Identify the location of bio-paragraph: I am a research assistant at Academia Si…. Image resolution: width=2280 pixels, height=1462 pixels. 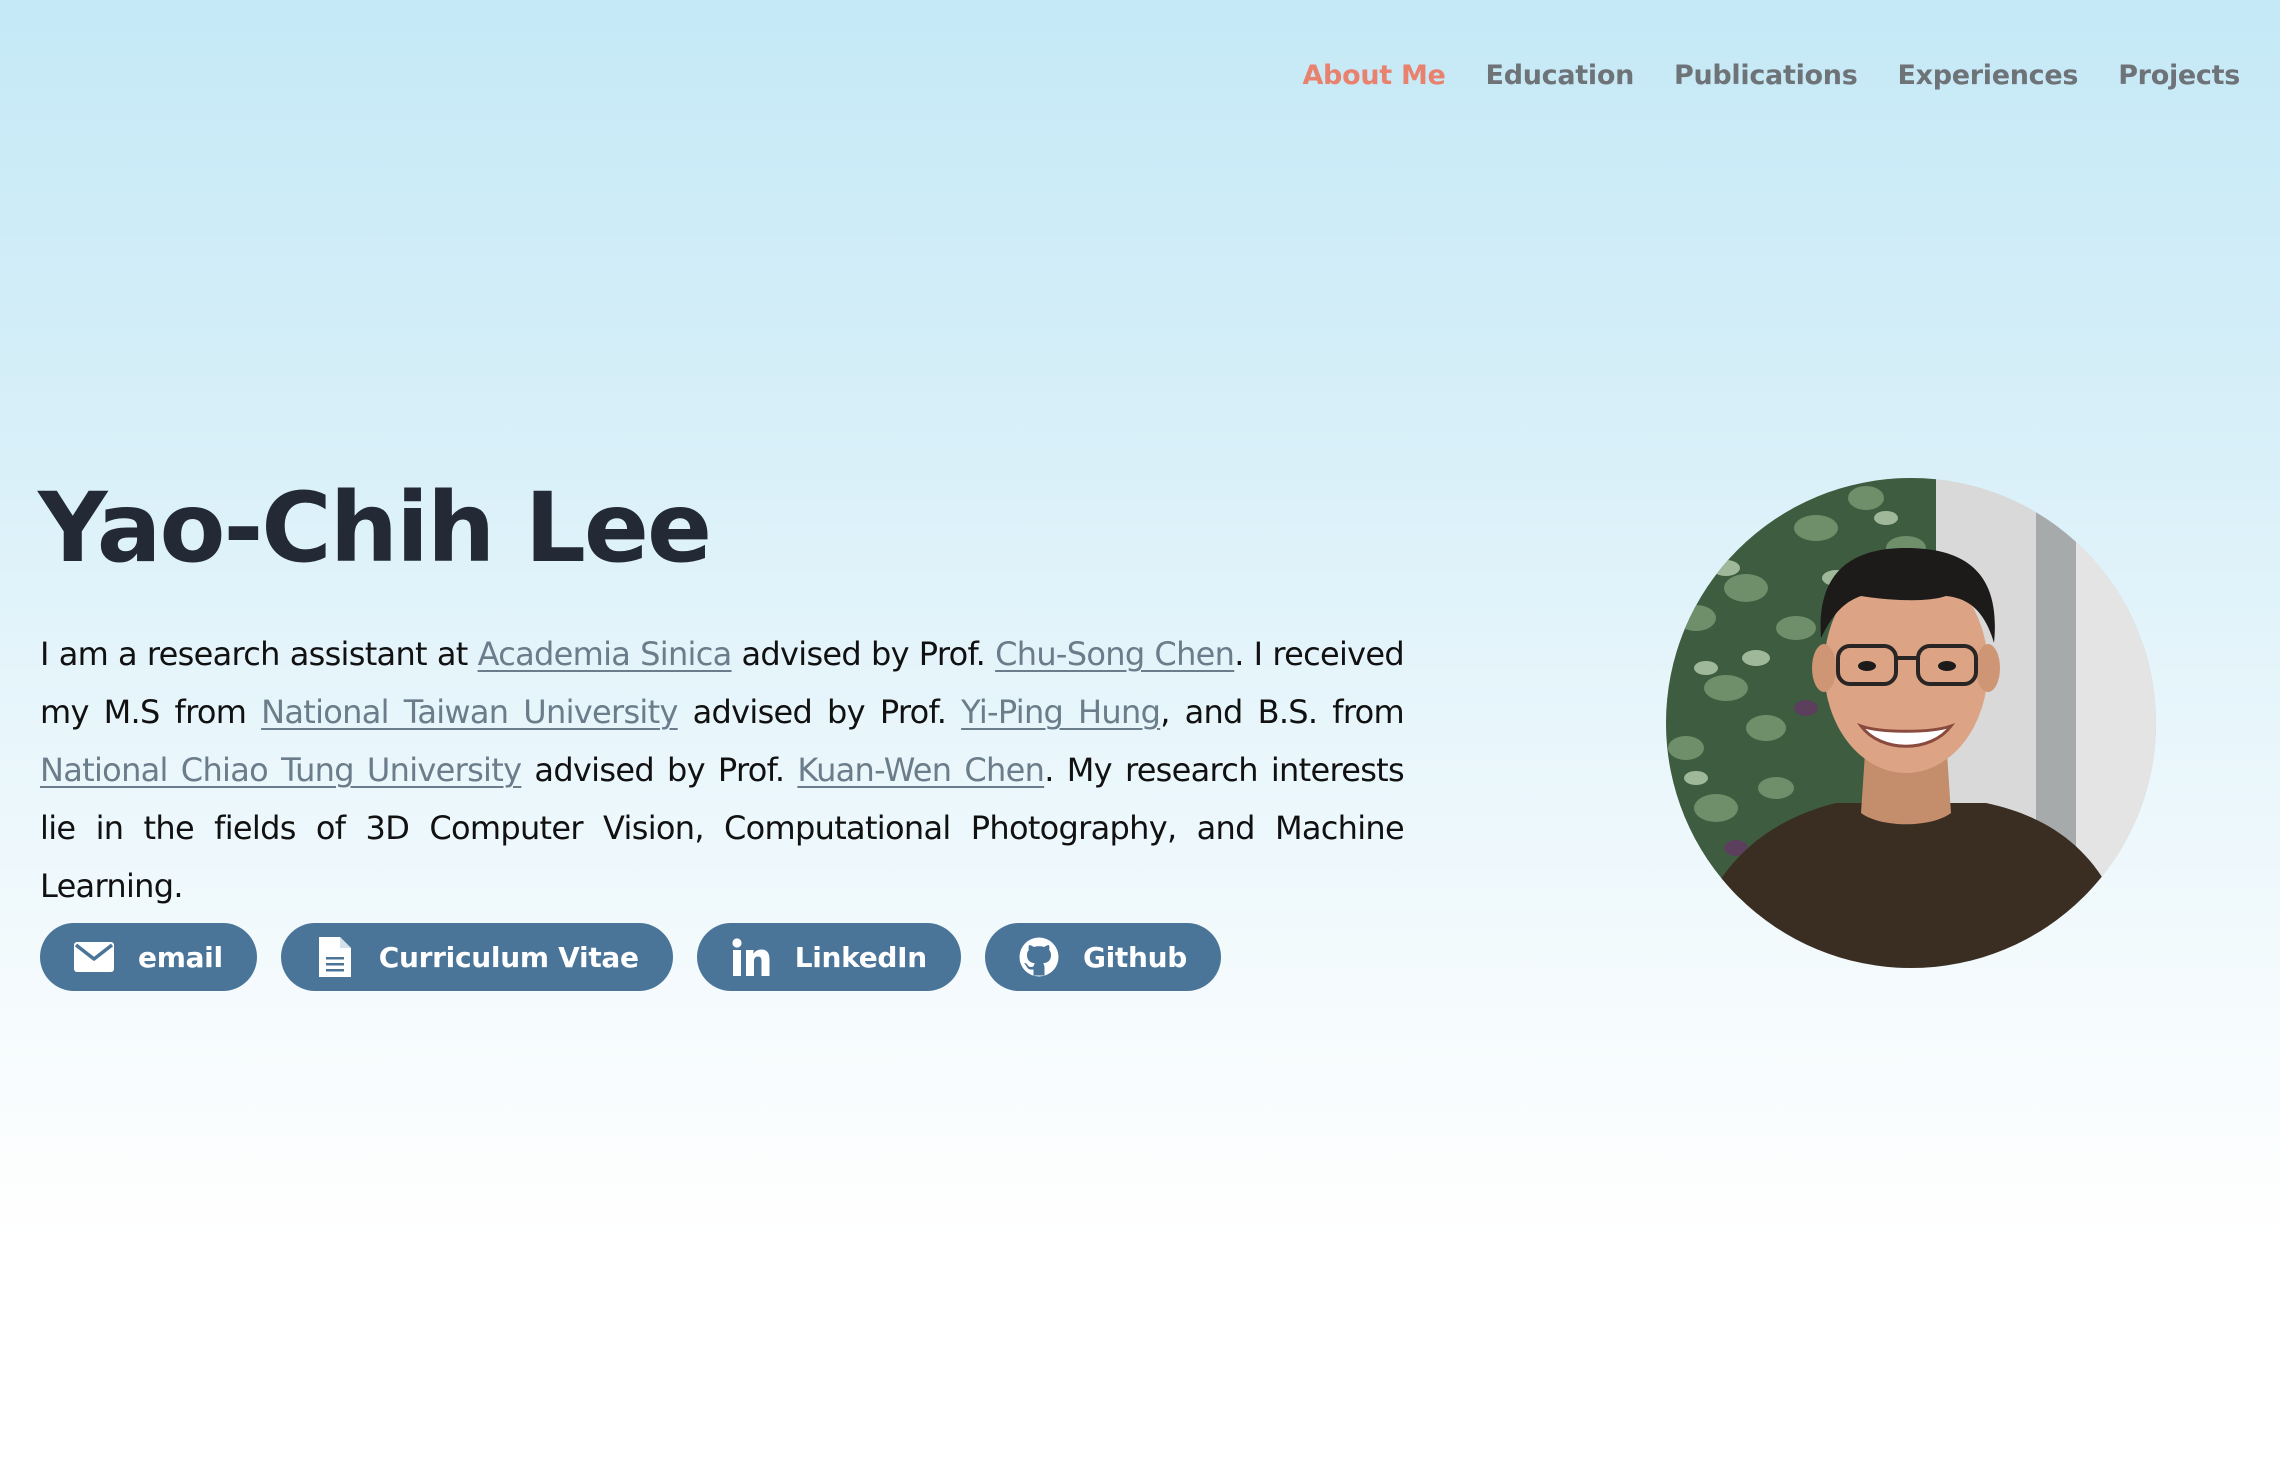
(722, 770).